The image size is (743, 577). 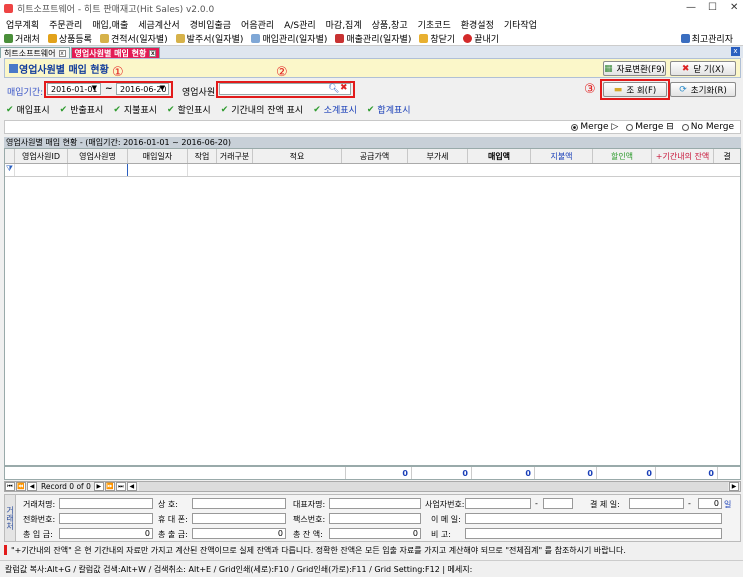 I want to click on close-button: ✖ 닫 기(X), so click(x=703, y=68).